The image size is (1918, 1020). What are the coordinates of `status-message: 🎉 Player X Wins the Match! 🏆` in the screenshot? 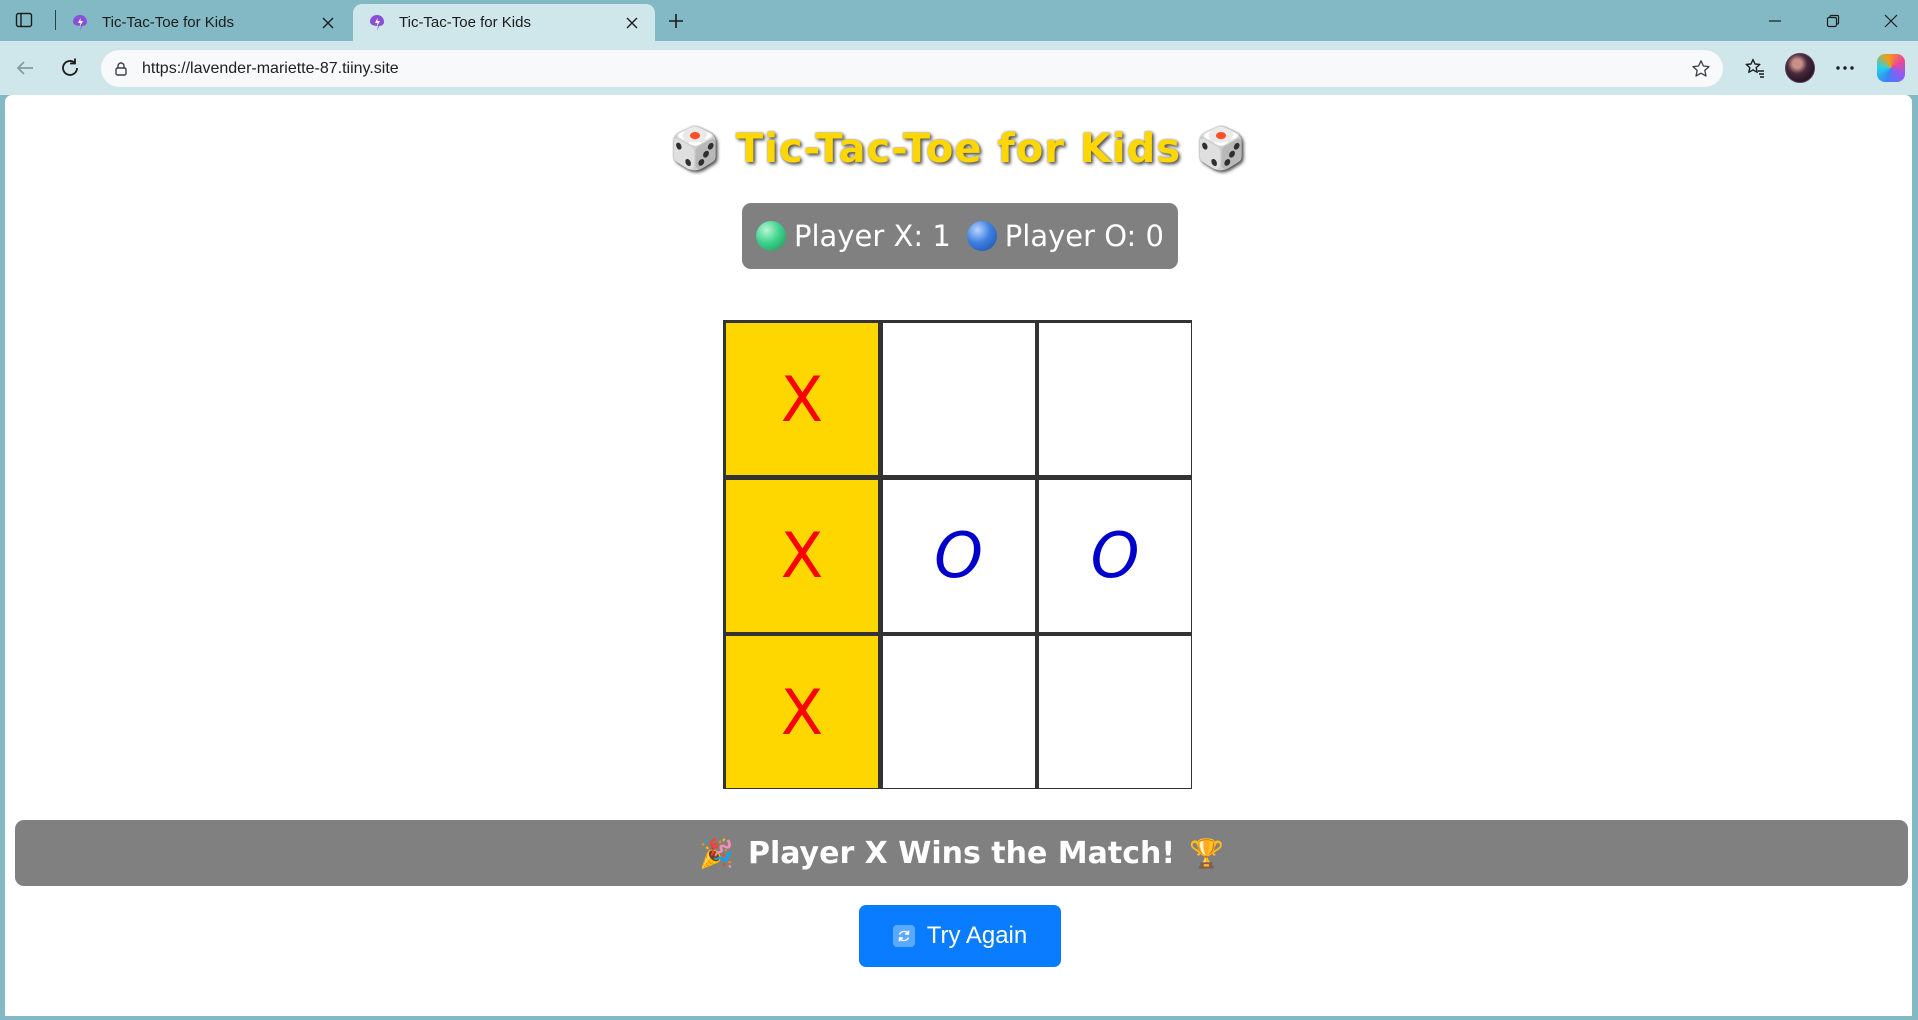 It's located at (961, 853).